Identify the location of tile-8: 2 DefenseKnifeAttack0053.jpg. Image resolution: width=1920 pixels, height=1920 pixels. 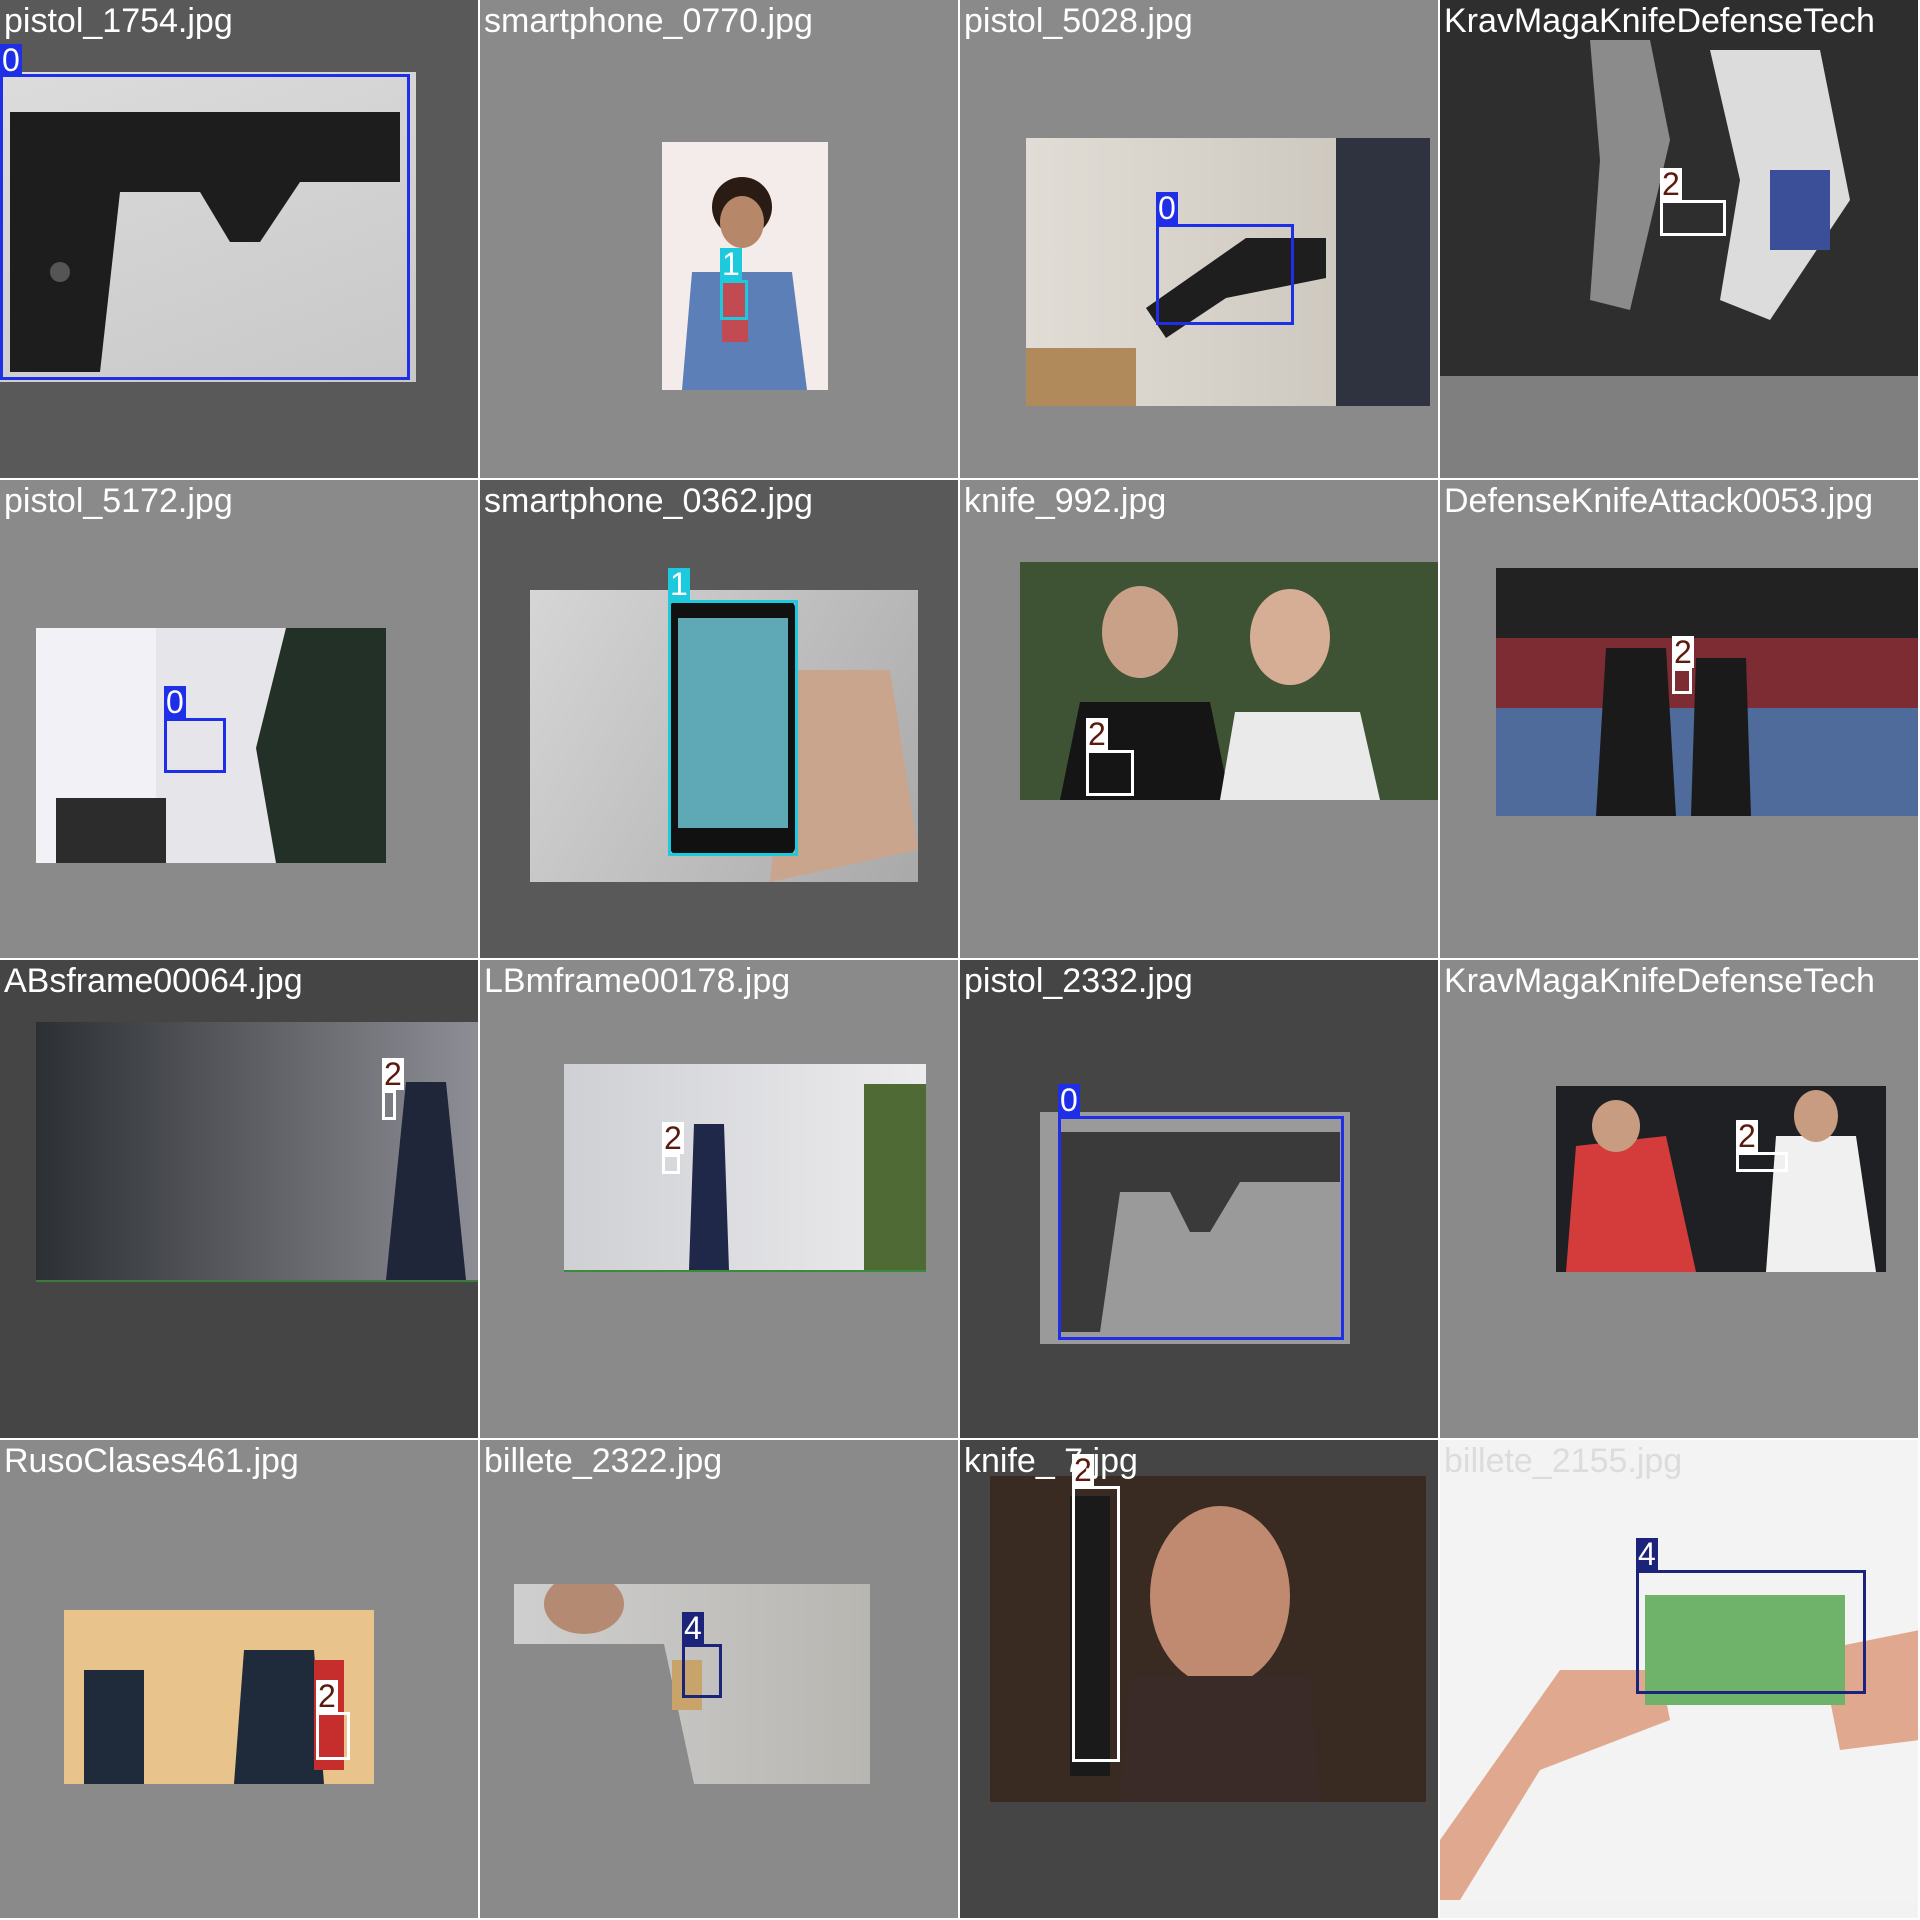
(1680, 720).